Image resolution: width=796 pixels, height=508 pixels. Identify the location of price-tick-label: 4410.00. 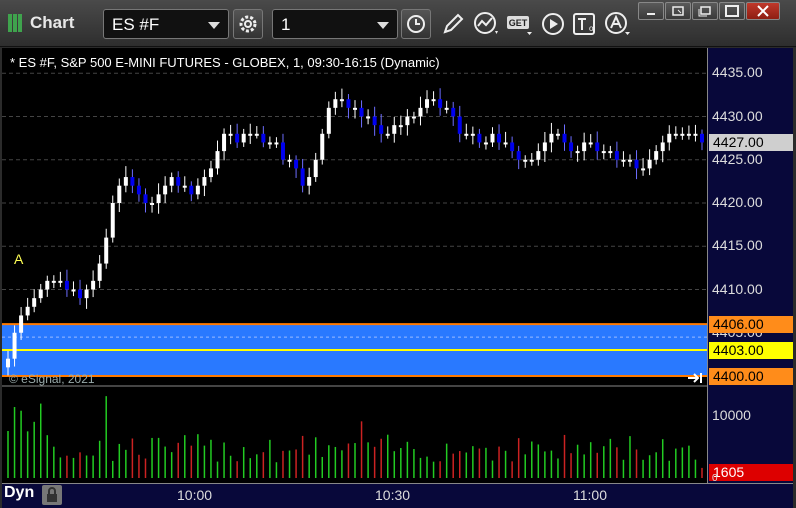
(737, 288).